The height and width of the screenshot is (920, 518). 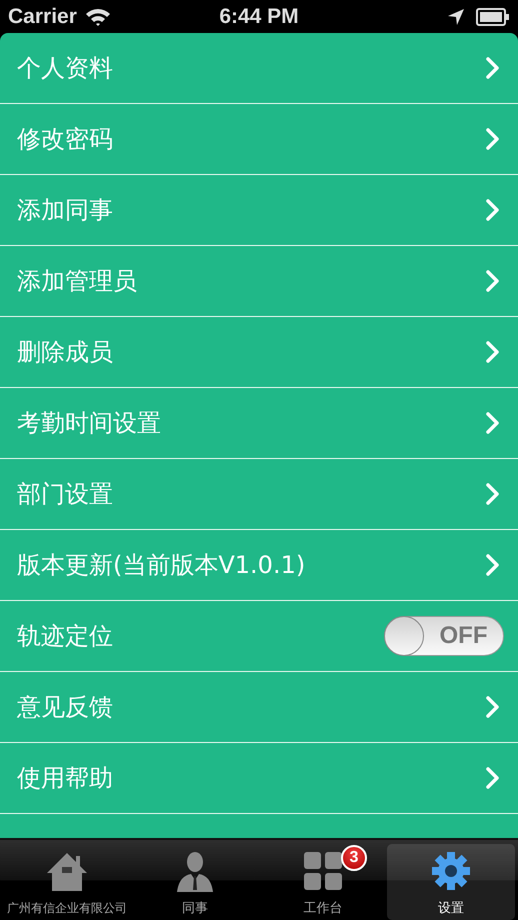 I want to click on carrier-name: Carrier, so click(x=42, y=16).